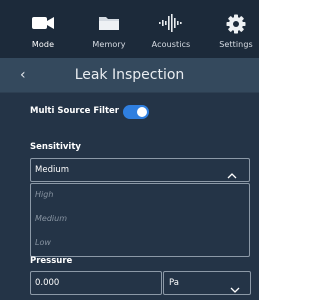 This screenshot has width=320, height=300. I want to click on sensitivity-option-low: Low, so click(43, 242).